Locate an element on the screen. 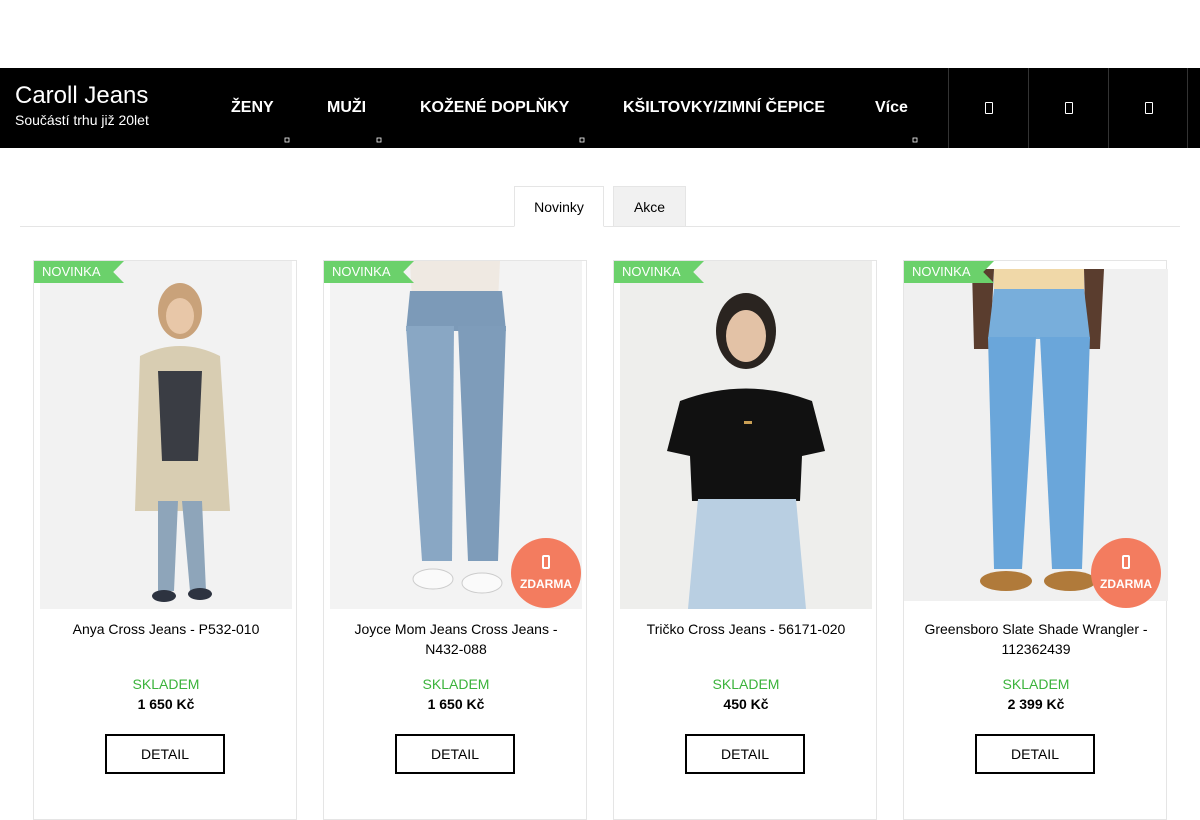 The image size is (1200, 820). nav-item-vice: Více is located at coordinates (896, 108).